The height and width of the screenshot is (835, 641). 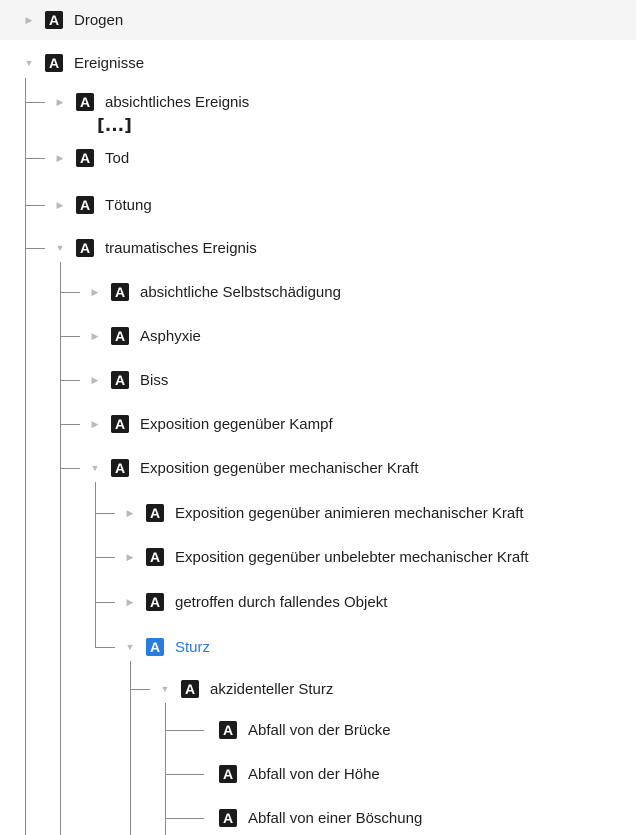 I want to click on tree-node-akzidenteller-sturz: ▼ A akzidenteller Sturz, so click(x=245, y=689).